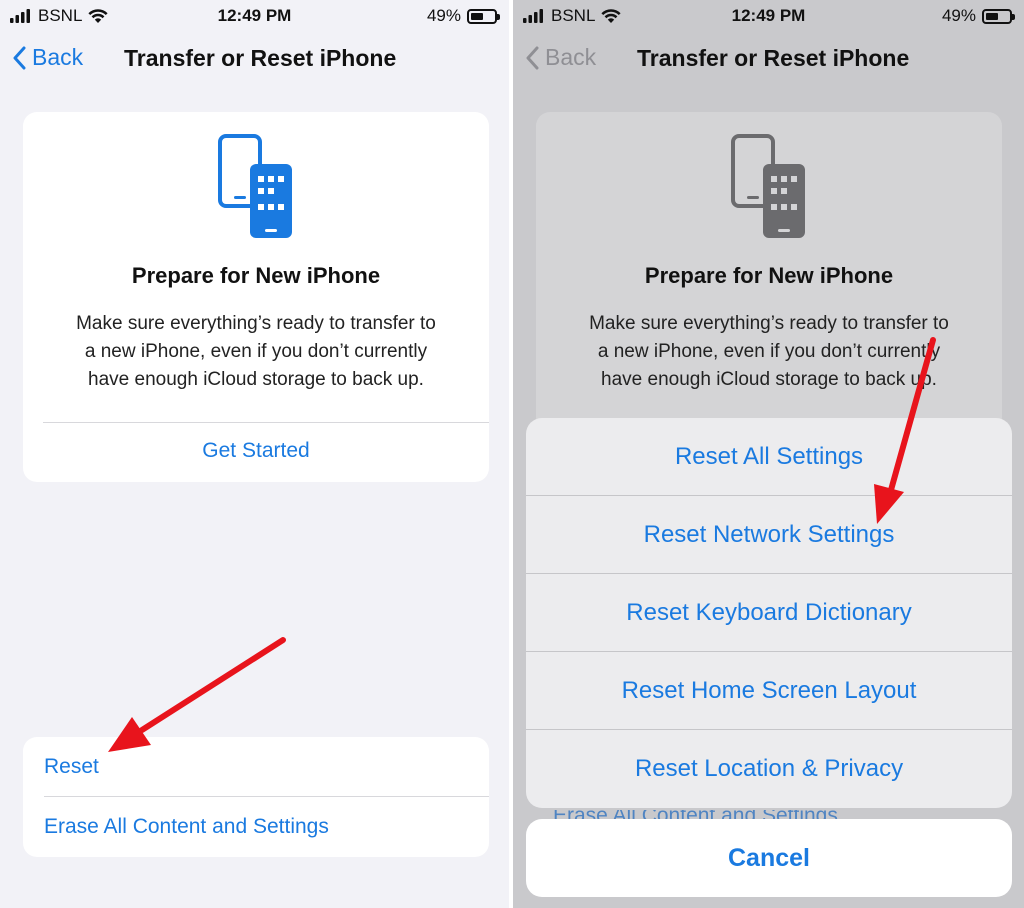 The image size is (1024, 908). What do you see at coordinates (256, 451) in the screenshot?
I see `get-started-button: Get Started` at bounding box center [256, 451].